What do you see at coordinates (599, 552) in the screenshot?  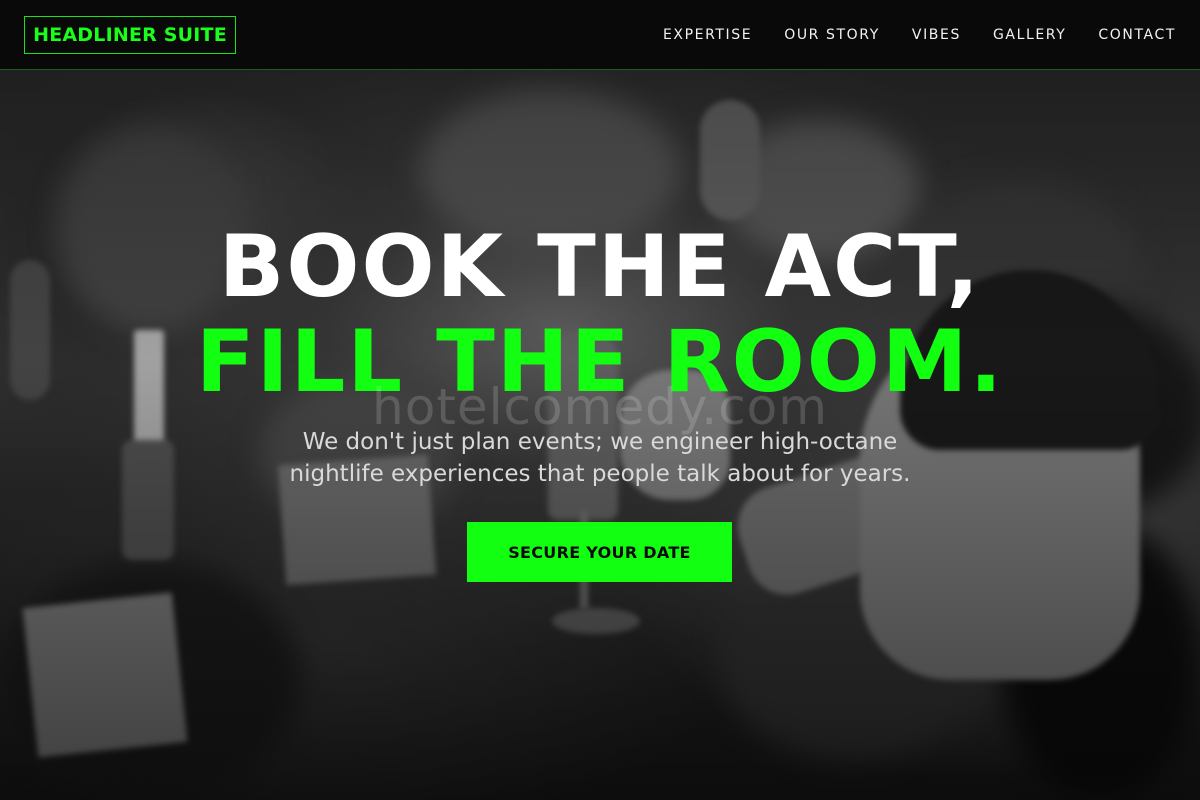 I see `secure-your-date-button: SECURE YOUR DATE` at bounding box center [599, 552].